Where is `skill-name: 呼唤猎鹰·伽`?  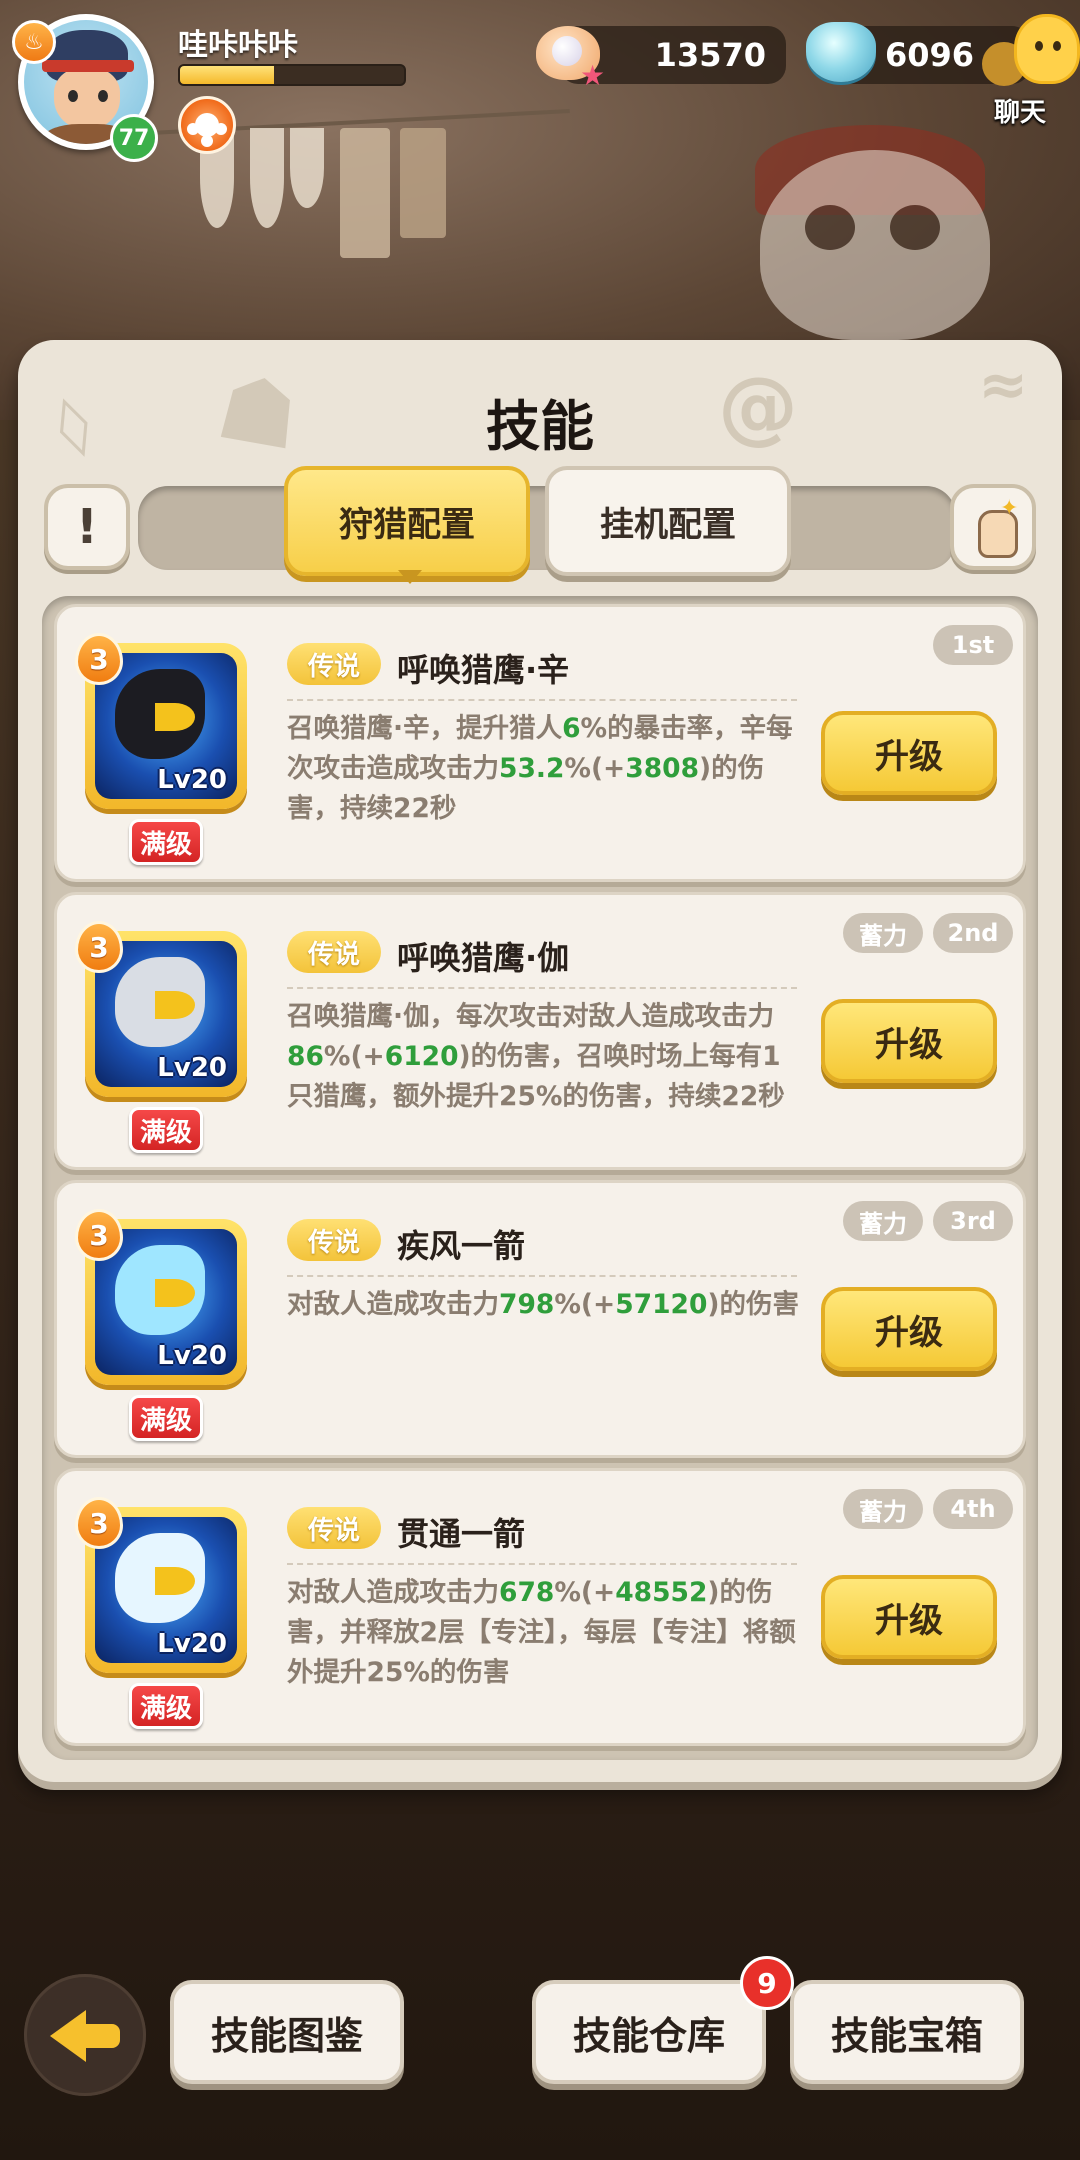 skill-name: 呼唤猎鹰·伽 is located at coordinates (483, 958).